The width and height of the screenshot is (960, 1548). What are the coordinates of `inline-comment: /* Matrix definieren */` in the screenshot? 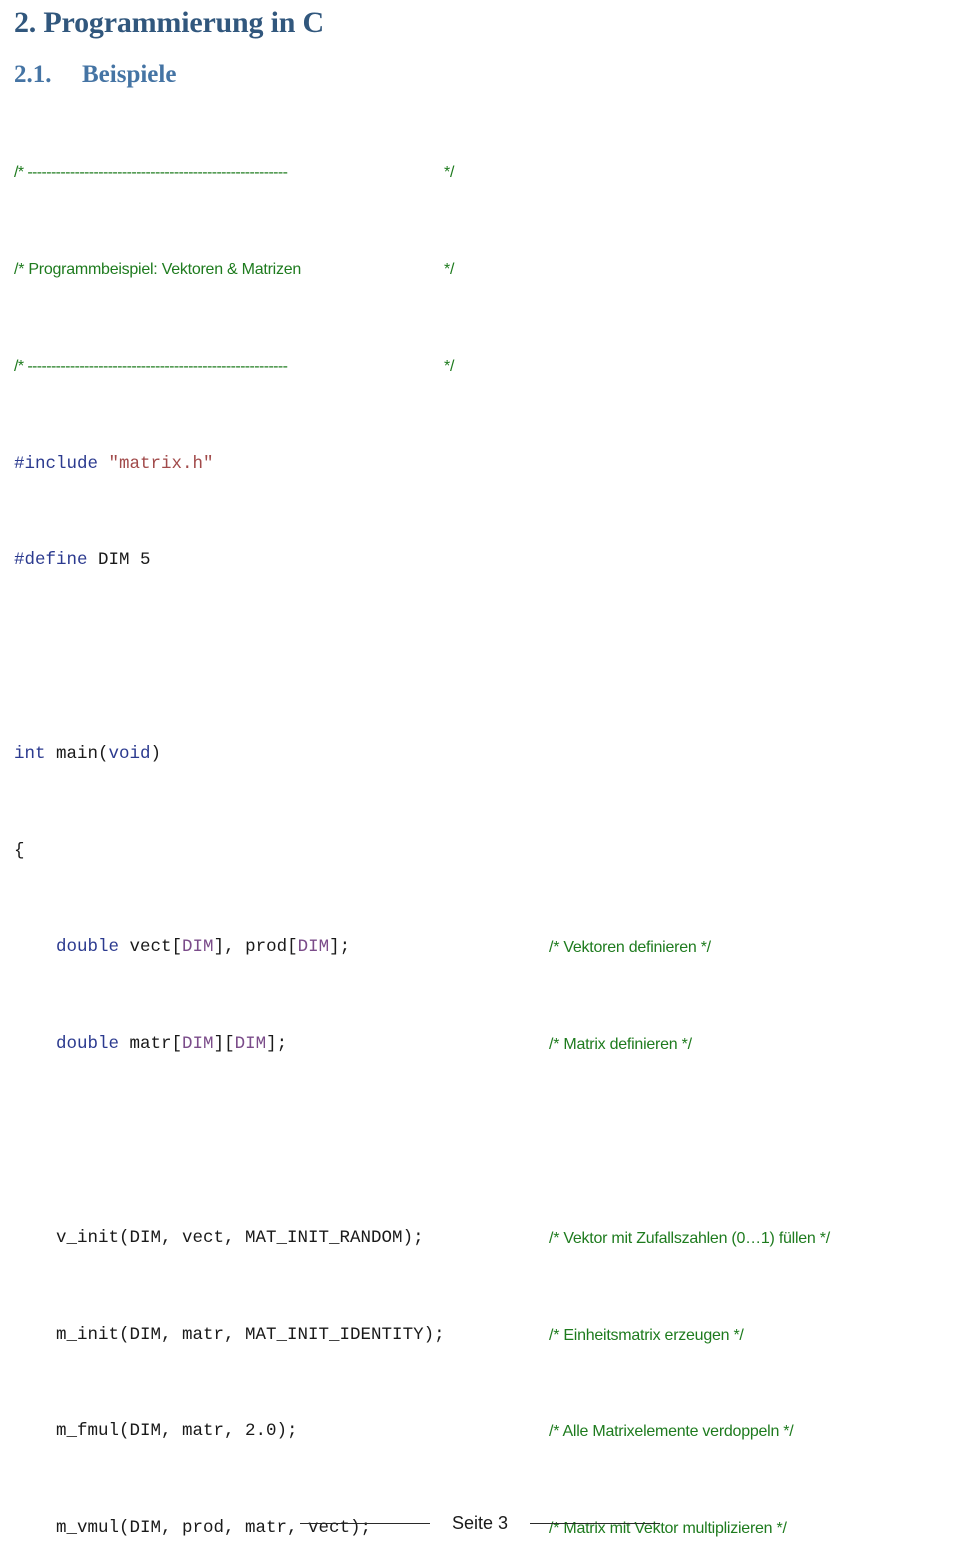 It's located at (620, 1045).